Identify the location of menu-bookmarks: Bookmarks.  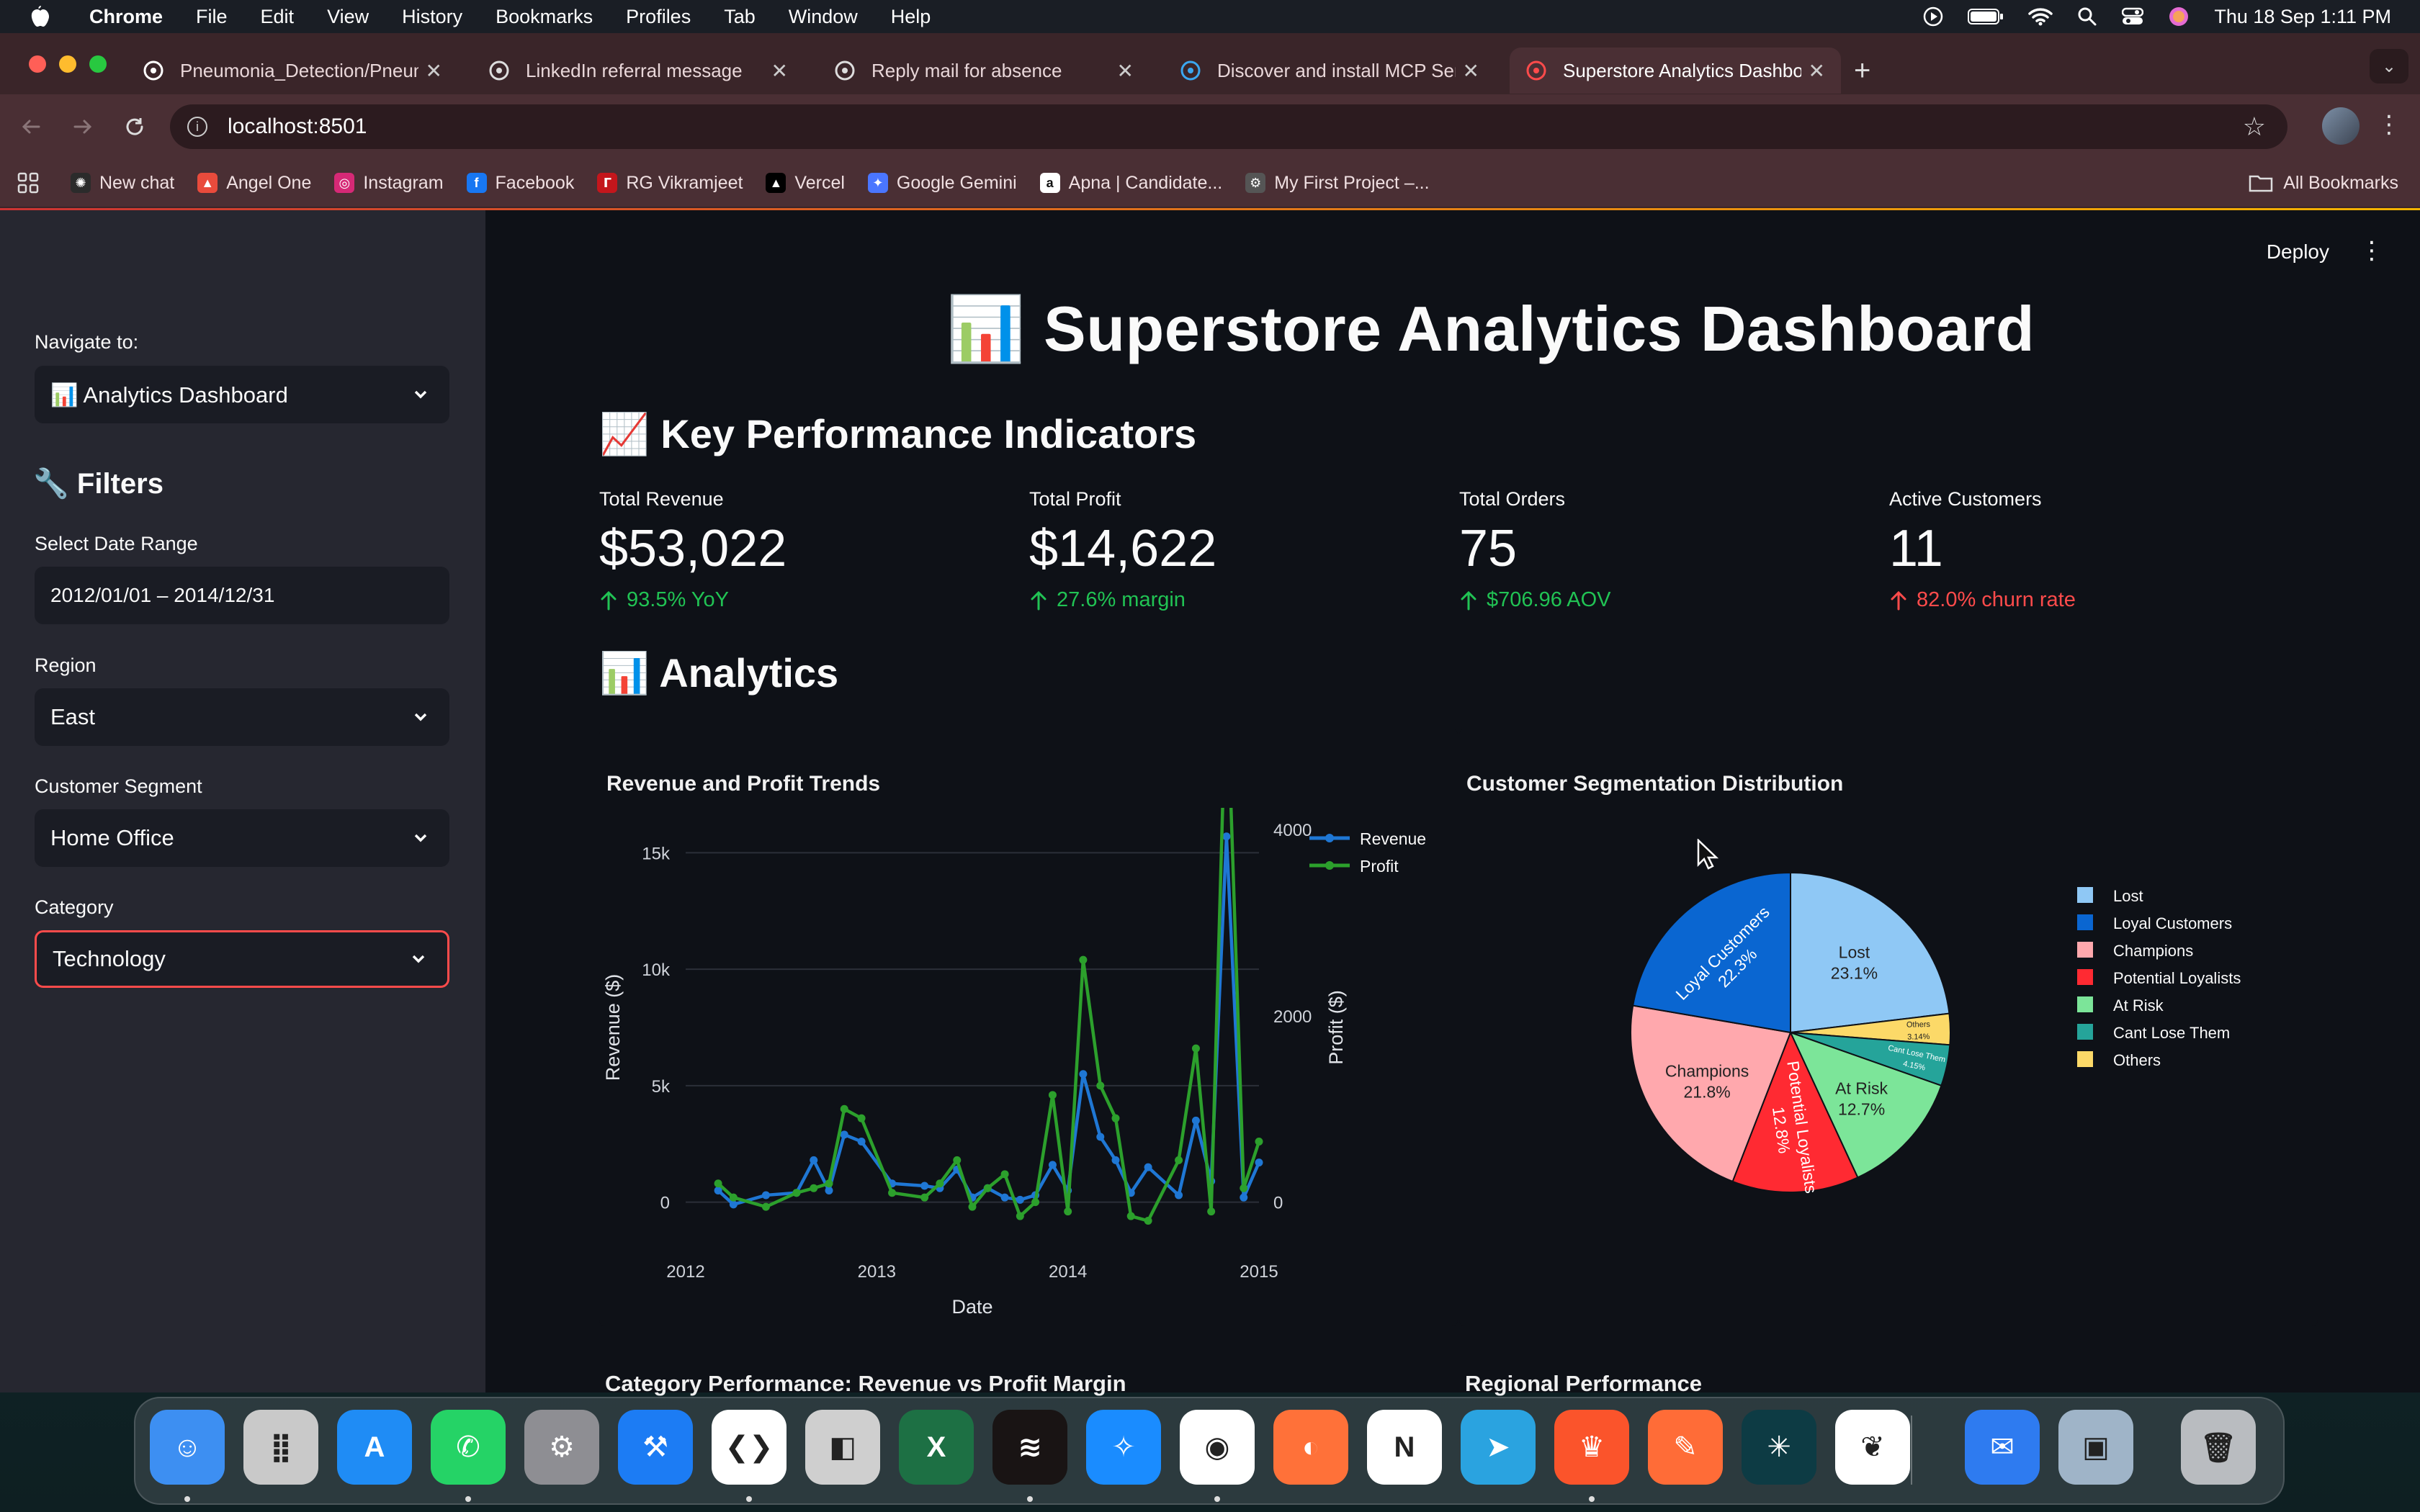
(544, 17).